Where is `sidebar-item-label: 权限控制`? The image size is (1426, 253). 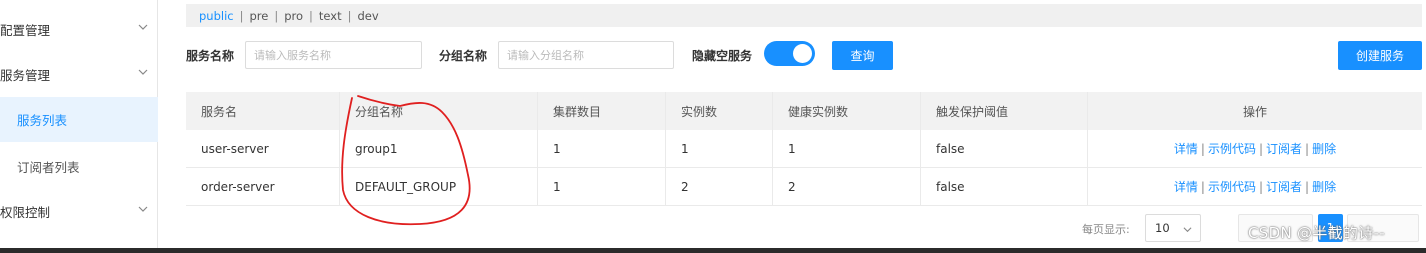 sidebar-item-label: 权限控制 is located at coordinates (25, 212).